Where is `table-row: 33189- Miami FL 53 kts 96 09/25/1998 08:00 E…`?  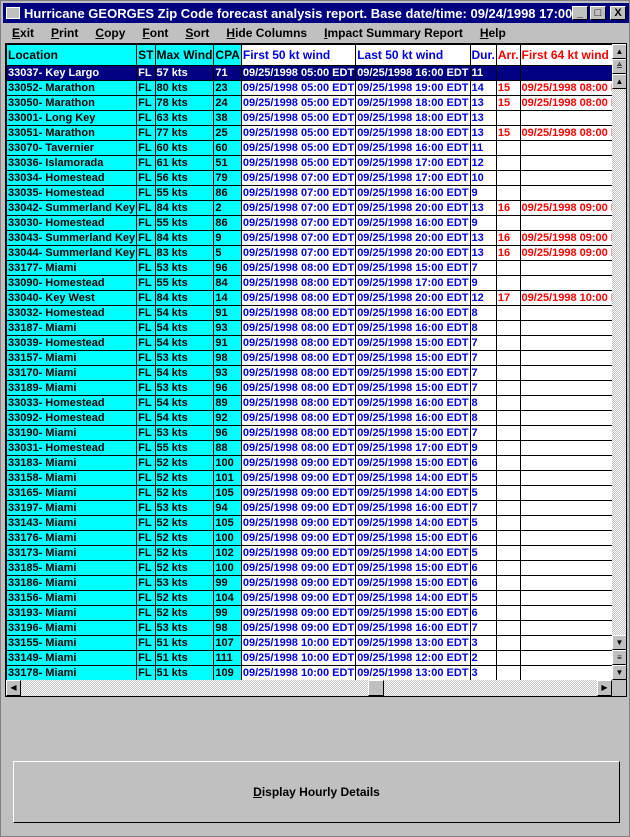 table-row: 33189- Miami FL 53 kts 96 09/25/1998 08:00 E… is located at coordinates (316, 388).